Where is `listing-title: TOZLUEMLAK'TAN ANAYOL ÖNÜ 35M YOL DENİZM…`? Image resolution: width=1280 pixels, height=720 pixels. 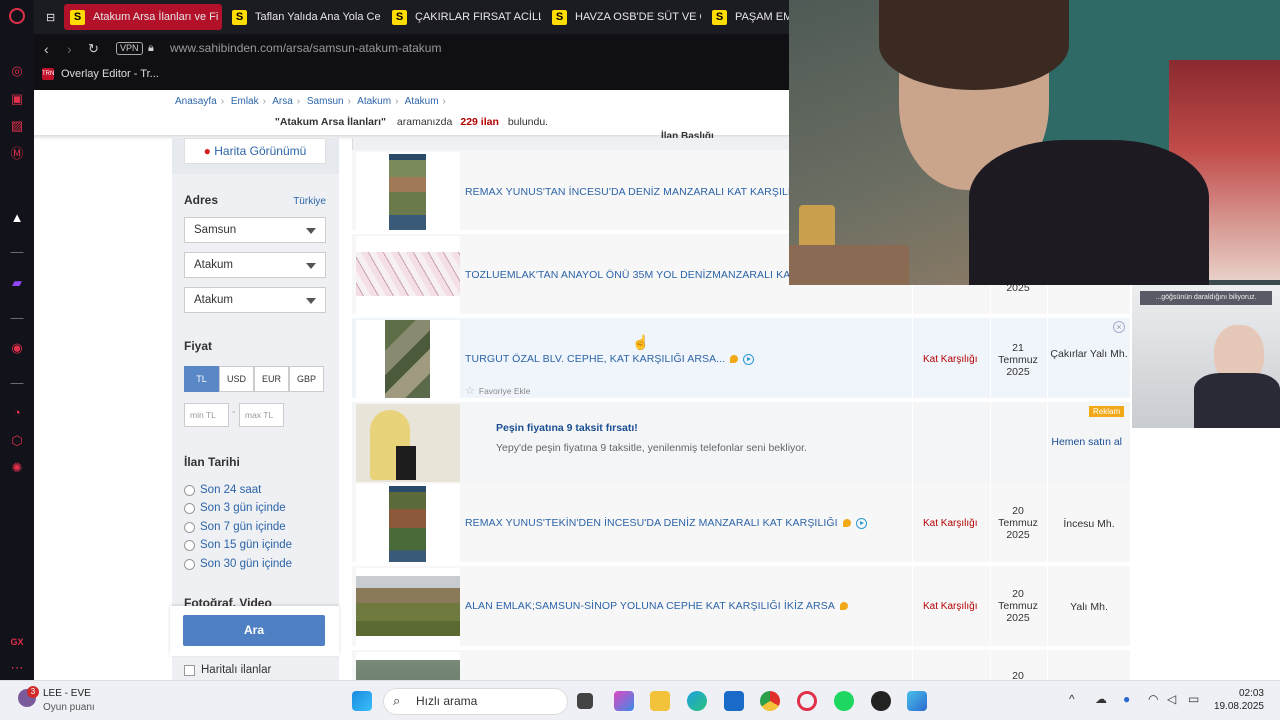
listing-title: TOZLUEMLAK'TAN ANAYOL ÖNÜ 35M YOL DENİZM… is located at coordinates (639, 275).